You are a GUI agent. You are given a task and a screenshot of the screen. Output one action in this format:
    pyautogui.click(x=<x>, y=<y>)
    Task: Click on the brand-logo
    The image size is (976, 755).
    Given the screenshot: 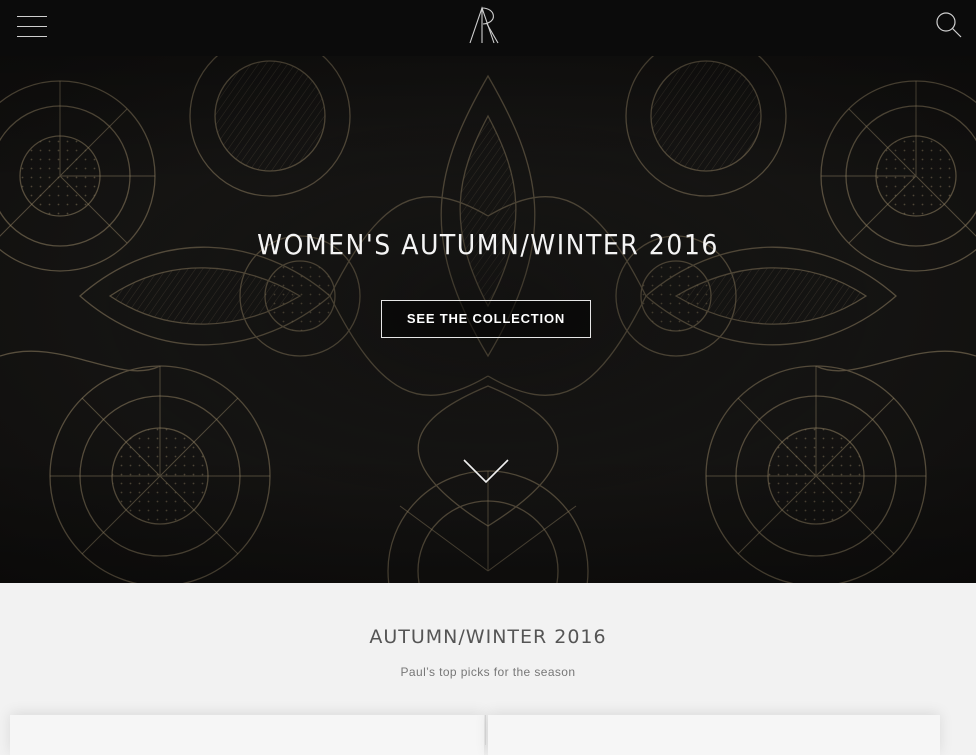 What is the action you would take?
    pyautogui.click(x=486, y=26)
    